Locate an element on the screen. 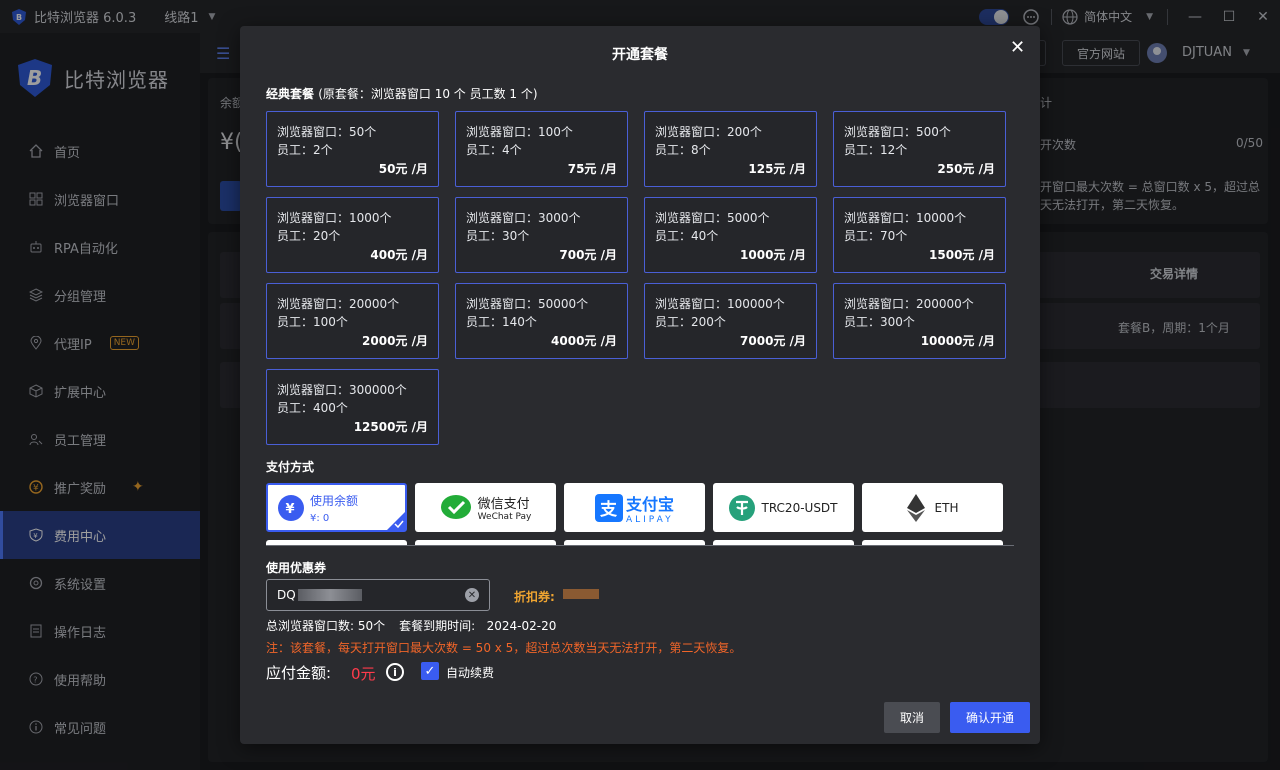 The width and height of the screenshot is (1280, 770). ethereum-icon is located at coordinates (915, 507).